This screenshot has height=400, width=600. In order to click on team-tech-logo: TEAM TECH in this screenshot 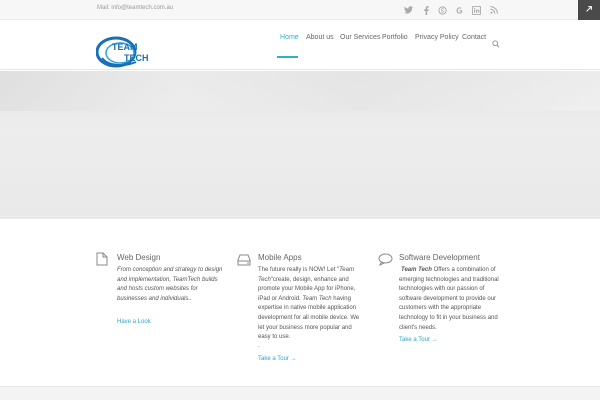, I will do `click(127, 51)`.